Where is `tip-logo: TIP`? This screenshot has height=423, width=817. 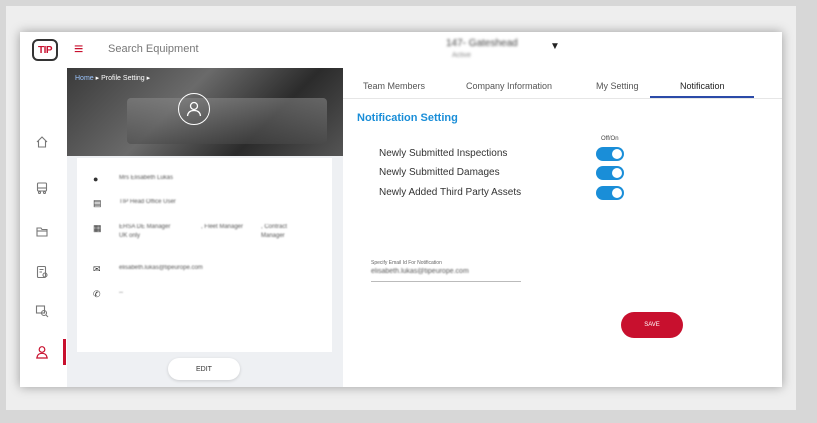 tip-logo: TIP is located at coordinates (45, 50).